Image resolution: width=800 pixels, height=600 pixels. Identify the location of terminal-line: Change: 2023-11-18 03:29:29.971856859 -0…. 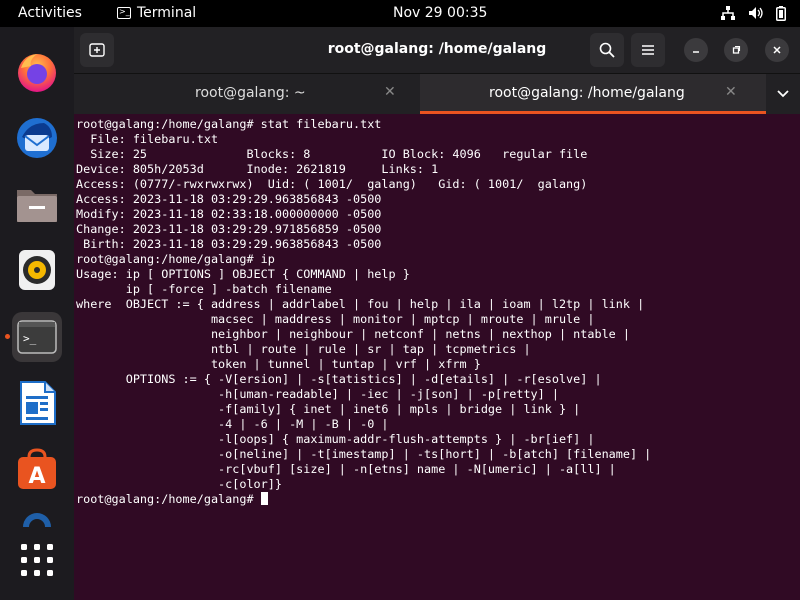
(229, 229).